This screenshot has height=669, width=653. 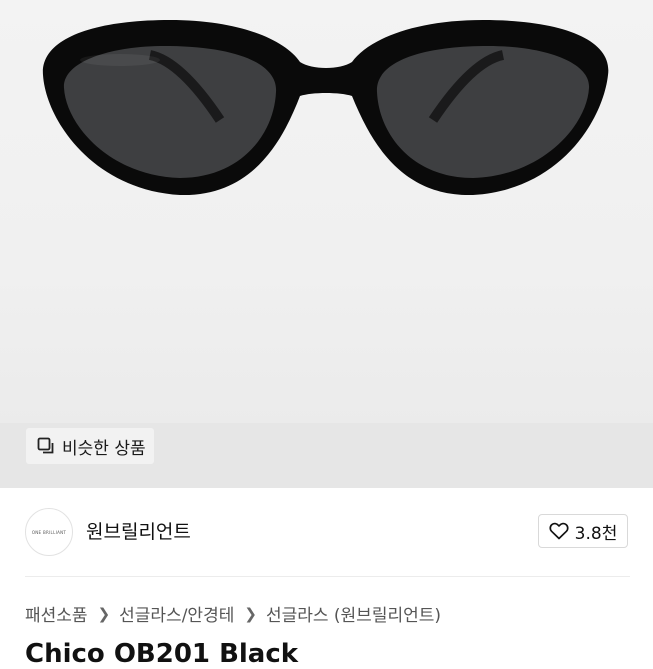 What do you see at coordinates (176, 613) in the screenshot?
I see `breadcrumb-item-eyewear: 선글라스/안경테` at bounding box center [176, 613].